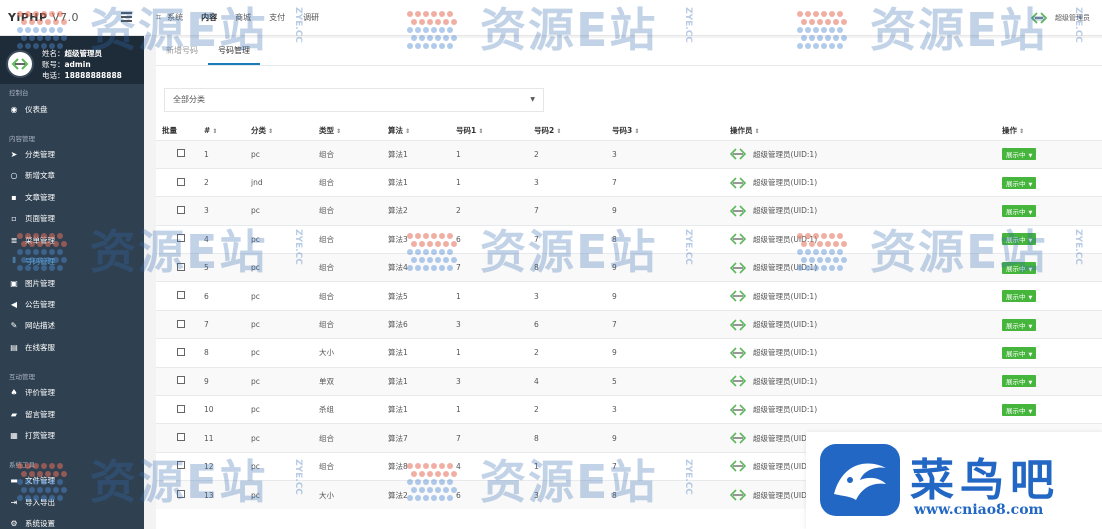 This screenshot has height=529, width=1102. I want to click on sidebar-item-dashboard: ◉ 仪表盘, so click(74, 109).